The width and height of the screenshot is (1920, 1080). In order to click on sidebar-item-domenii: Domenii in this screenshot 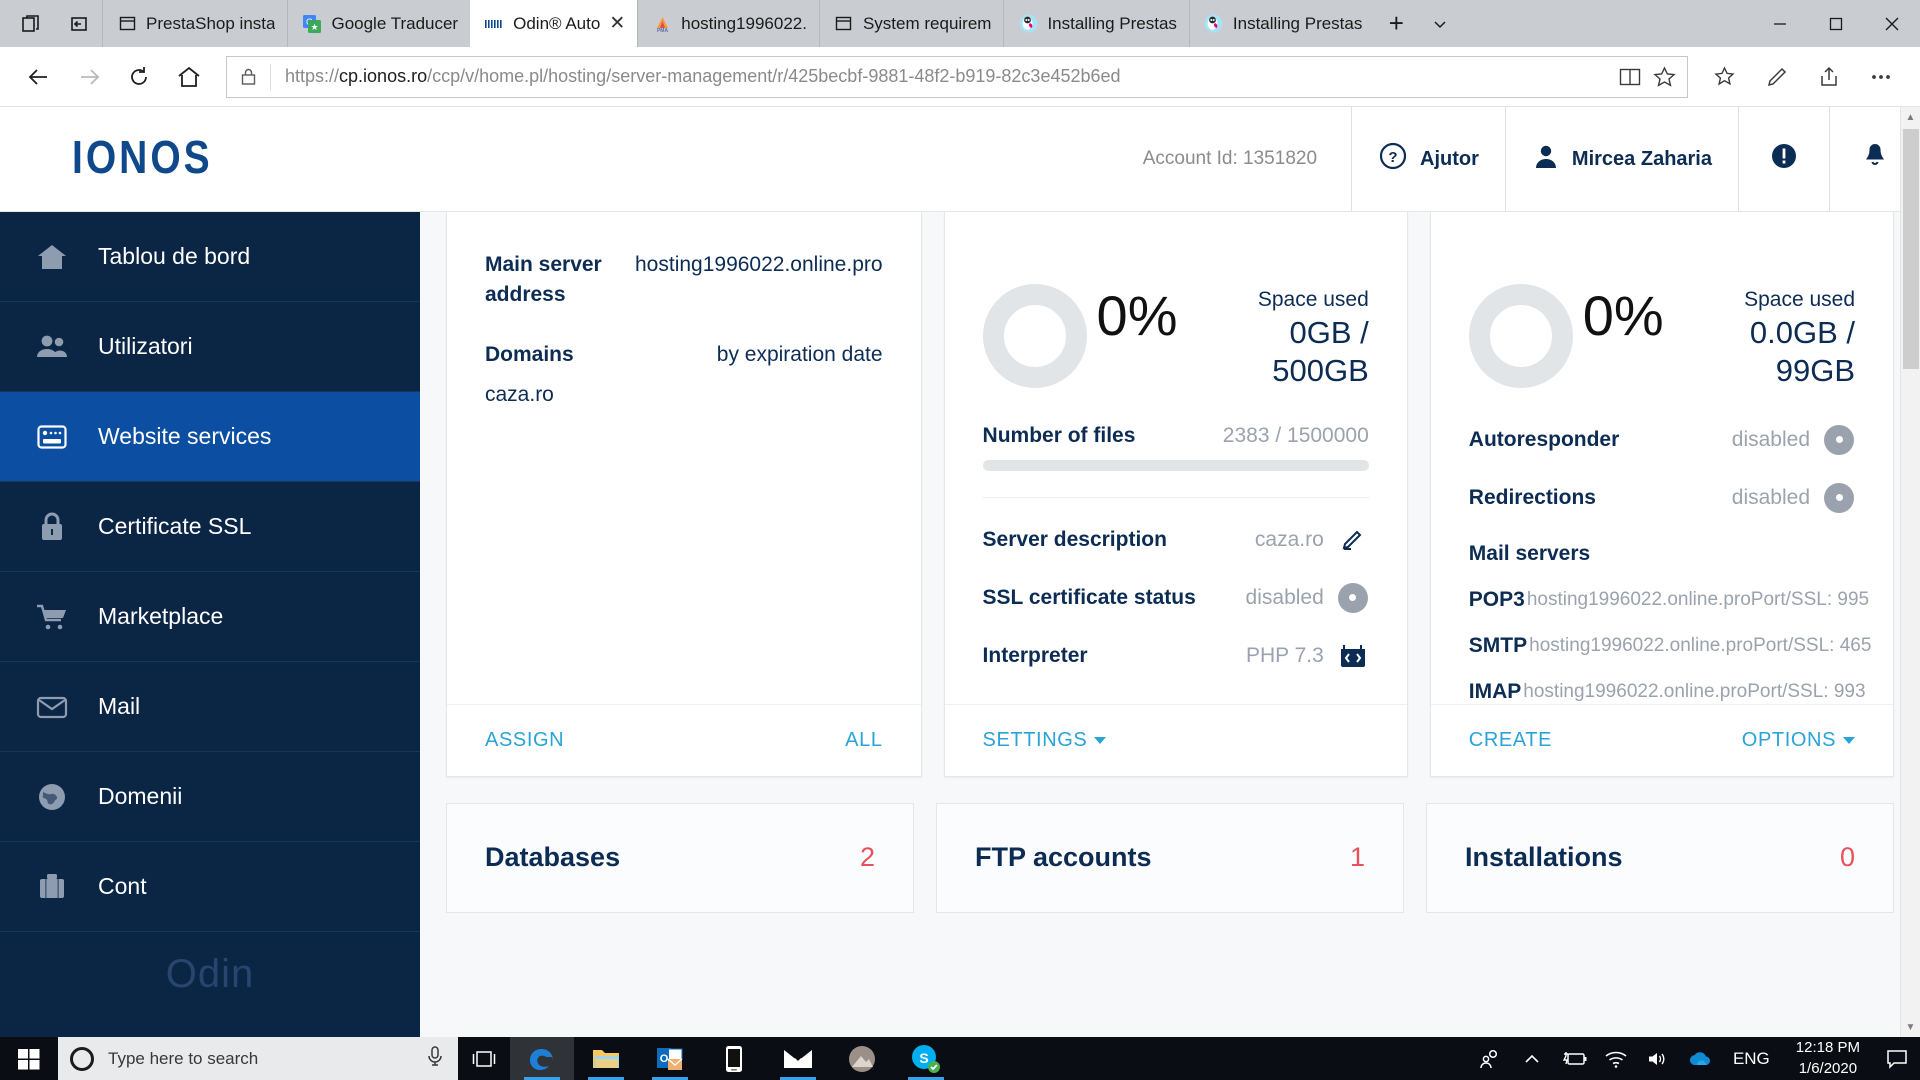, I will do `click(210, 797)`.